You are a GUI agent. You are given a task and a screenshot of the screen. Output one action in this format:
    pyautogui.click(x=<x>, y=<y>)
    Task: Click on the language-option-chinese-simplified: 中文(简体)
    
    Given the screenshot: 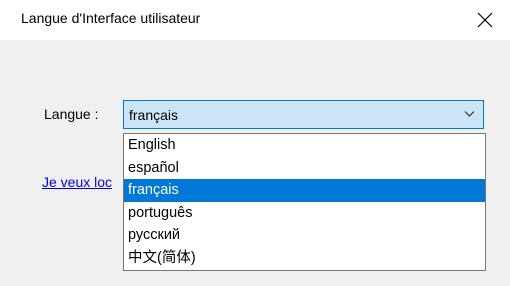 What is the action you would take?
    pyautogui.click(x=304, y=258)
    